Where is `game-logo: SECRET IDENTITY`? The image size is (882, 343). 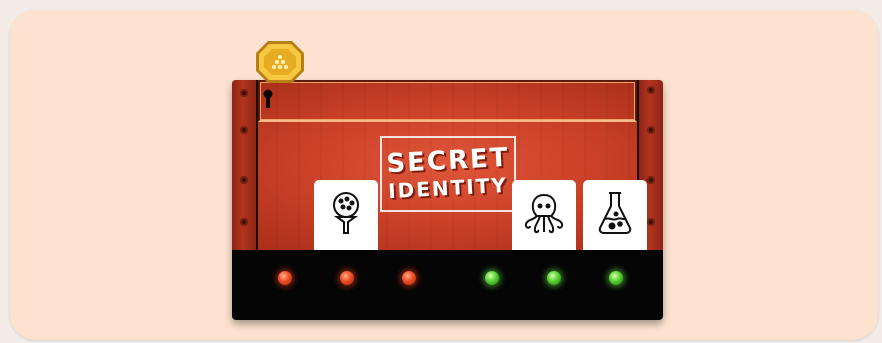
game-logo: SECRET IDENTITY is located at coordinates (448, 174).